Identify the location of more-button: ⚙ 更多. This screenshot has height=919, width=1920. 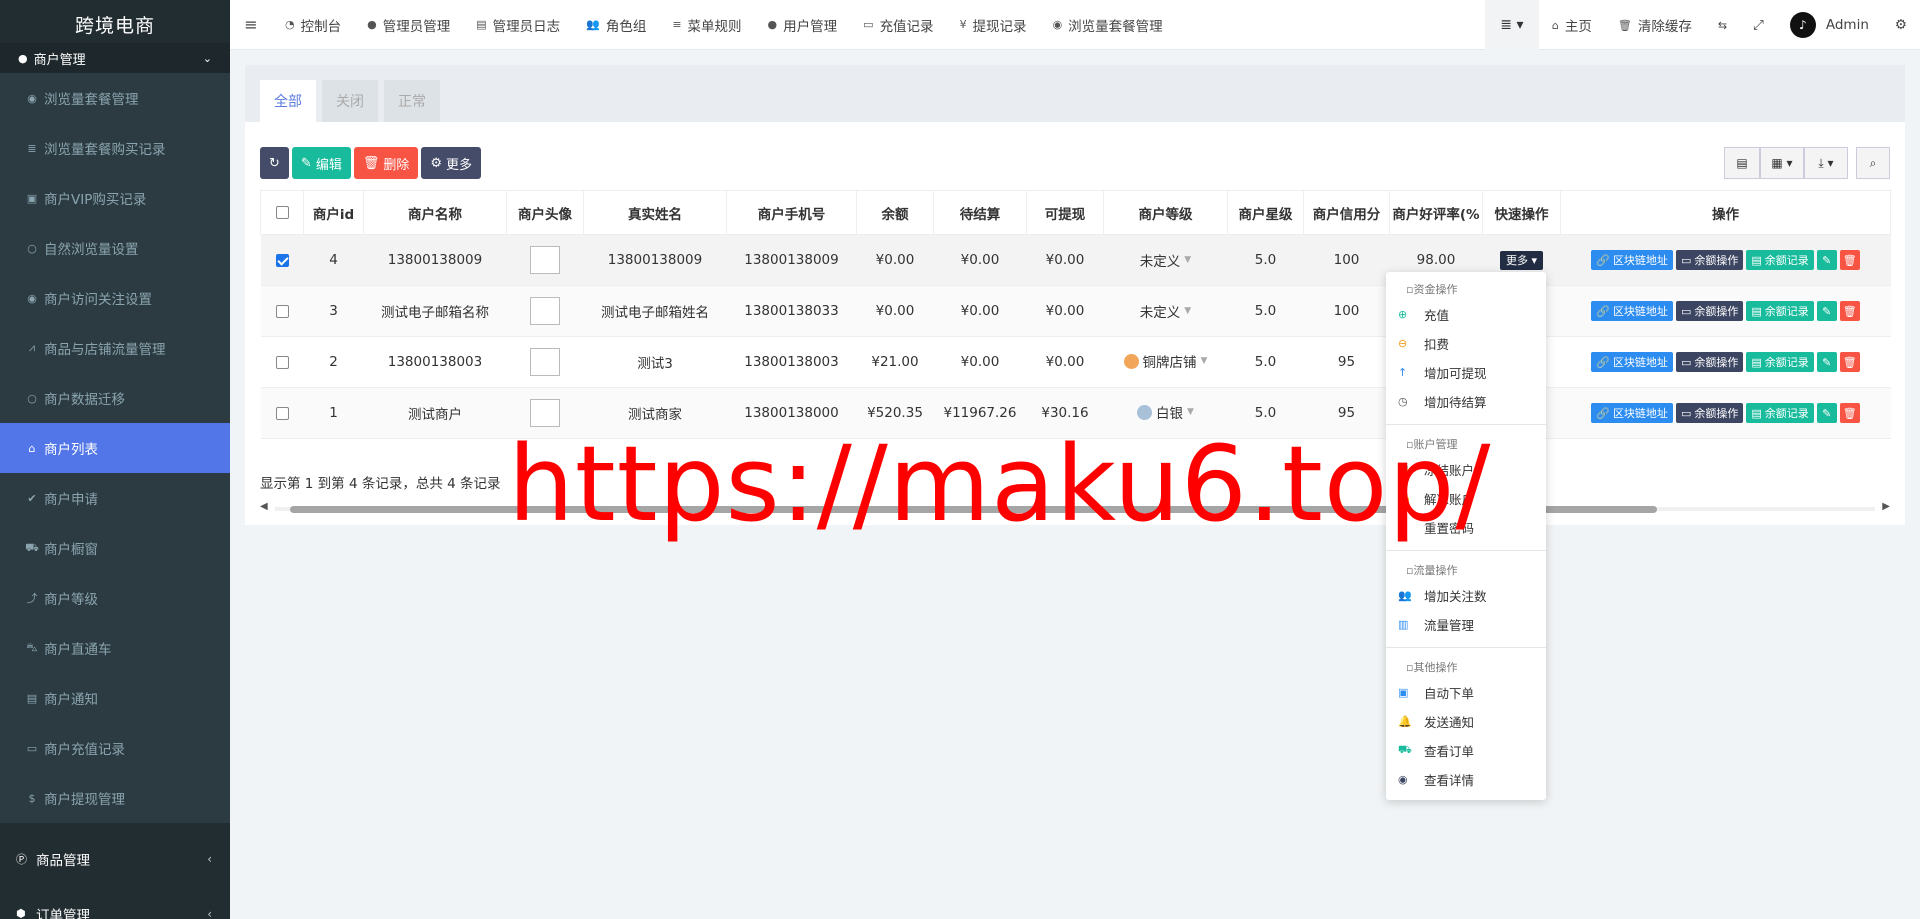
(451, 163).